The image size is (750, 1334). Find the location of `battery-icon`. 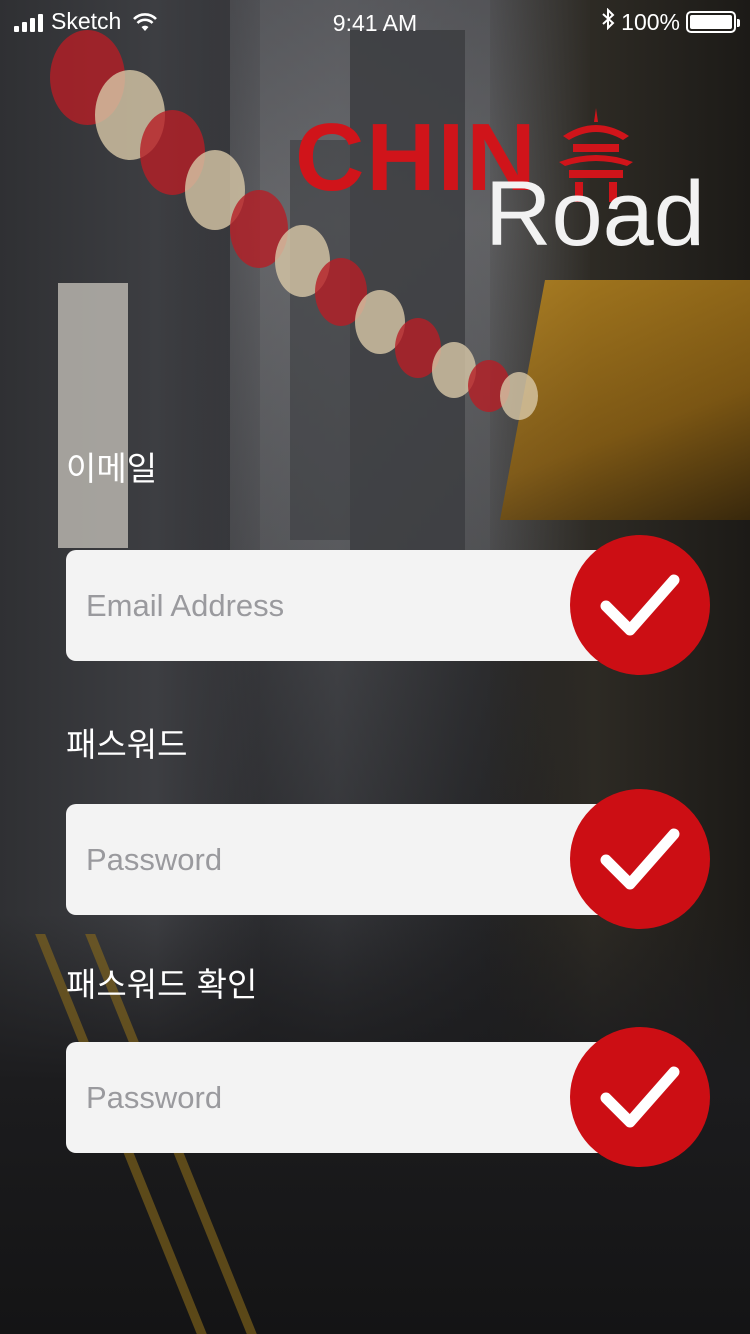

battery-icon is located at coordinates (713, 22).